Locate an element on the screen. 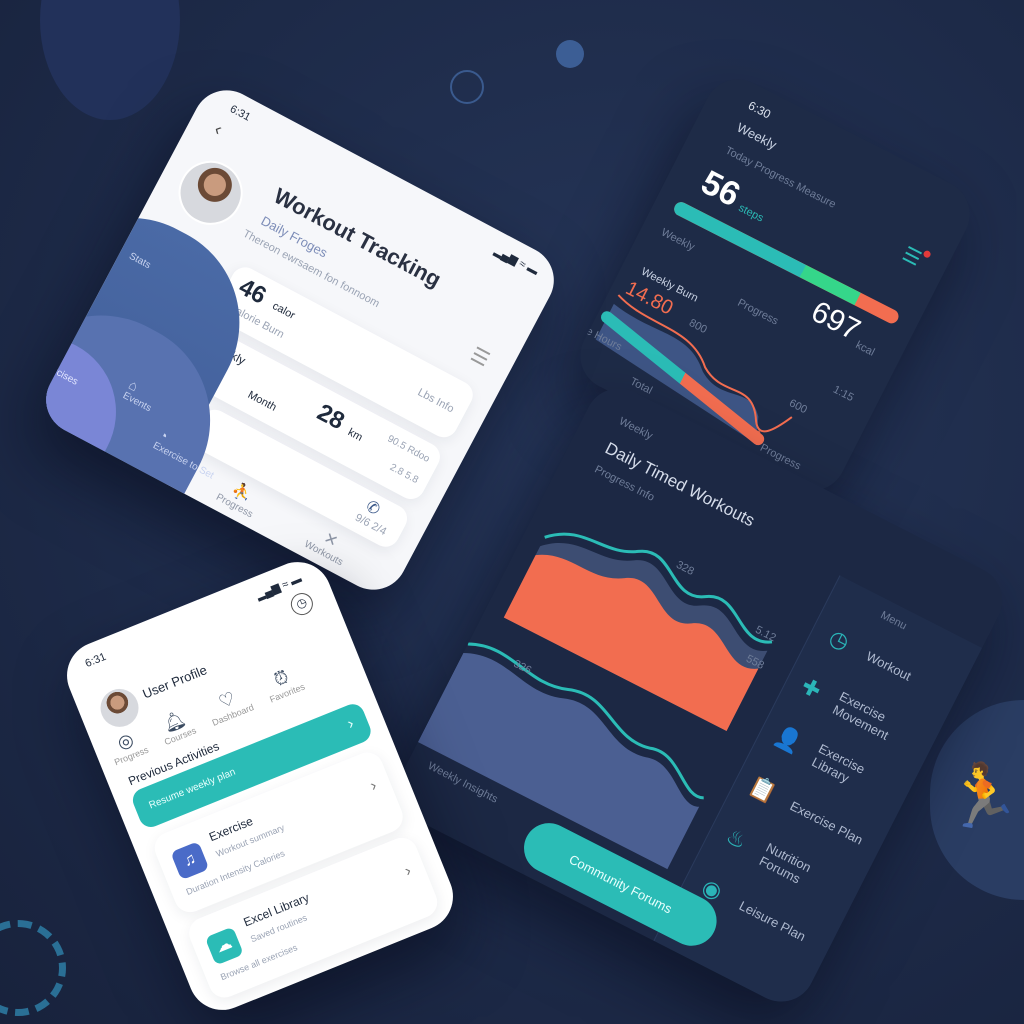 The width and height of the screenshot is (1024, 1024). kcal-unit: kcal is located at coordinates (865, 349).